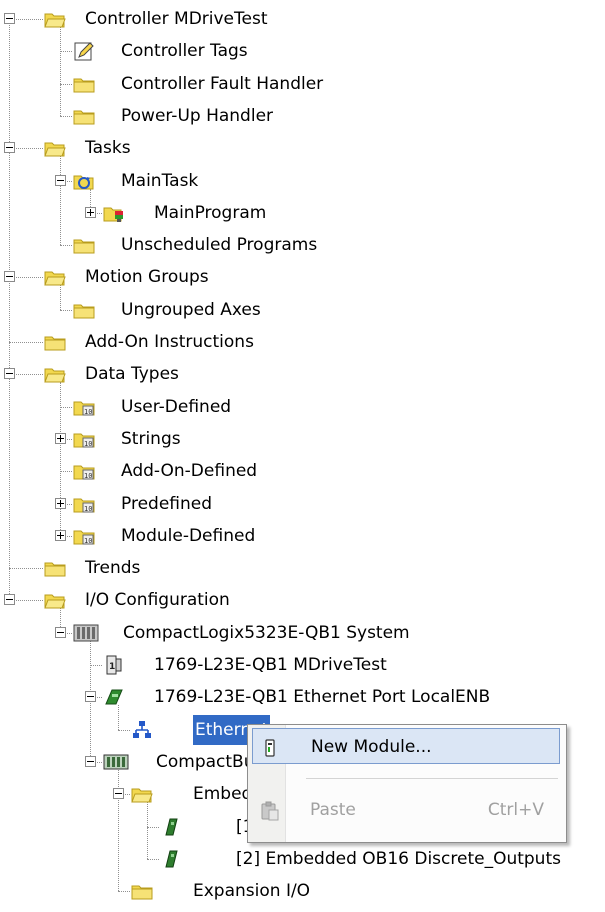  What do you see at coordinates (406, 810) in the screenshot?
I see `menu-item-paste: Paste Ctrl+V` at bounding box center [406, 810].